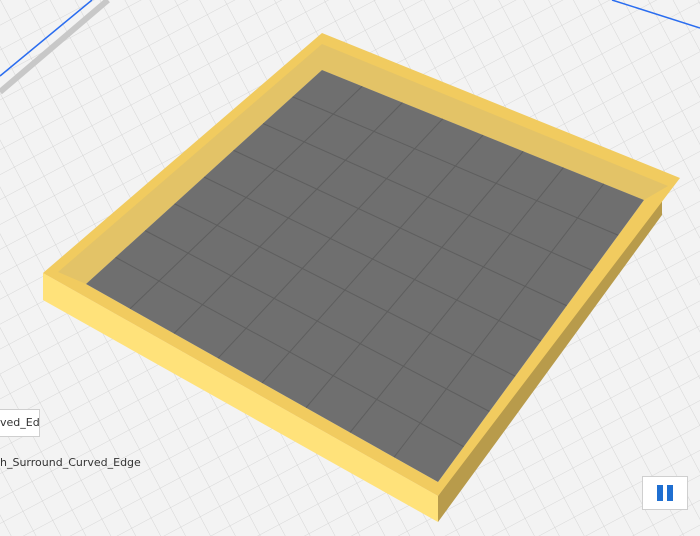  Describe the element at coordinates (70, 462) in the screenshot. I see `model-name-label: h_Surround_Curved_Edge` at that location.